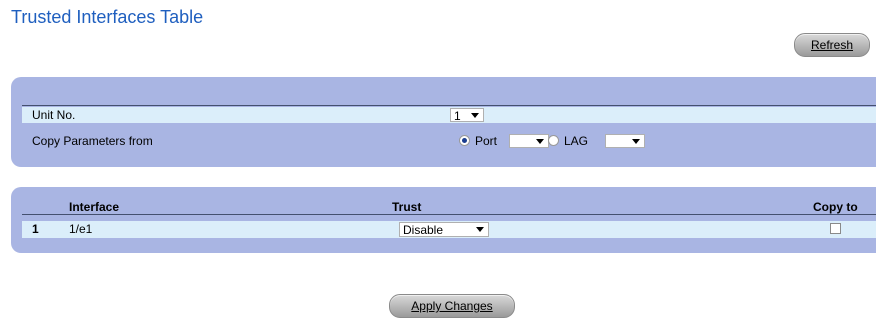 The image size is (876, 319). I want to click on table-row: 1 1/e1 Disable, so click(449, 229).